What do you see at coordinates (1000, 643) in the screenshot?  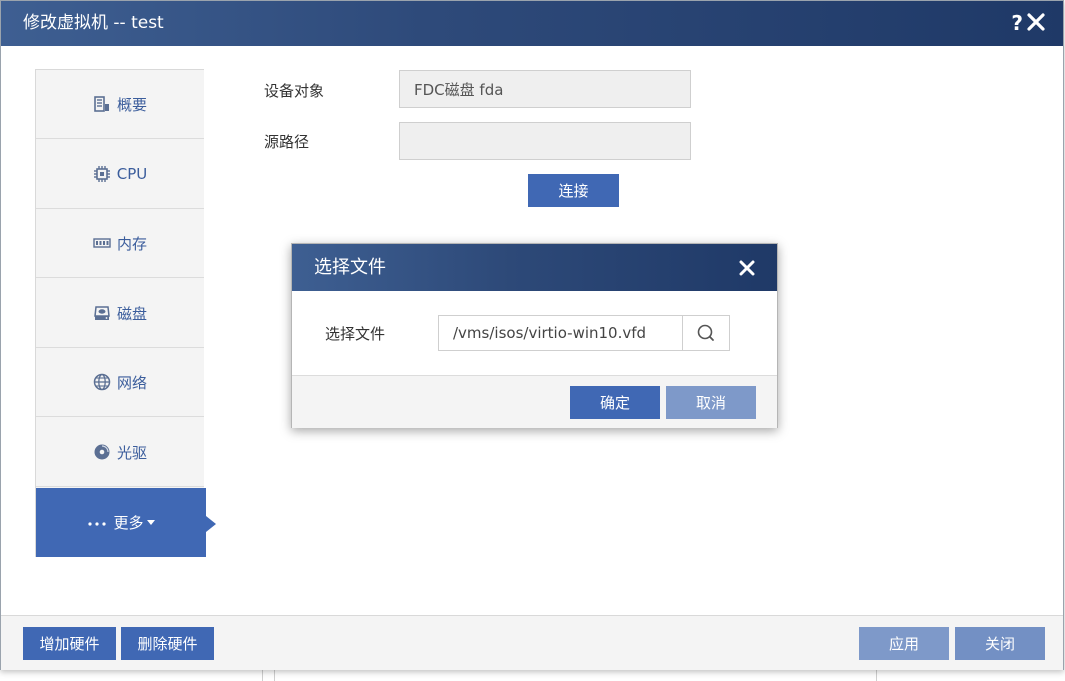 I see `close-button: 关闭` at bounding box center [1000, 643].